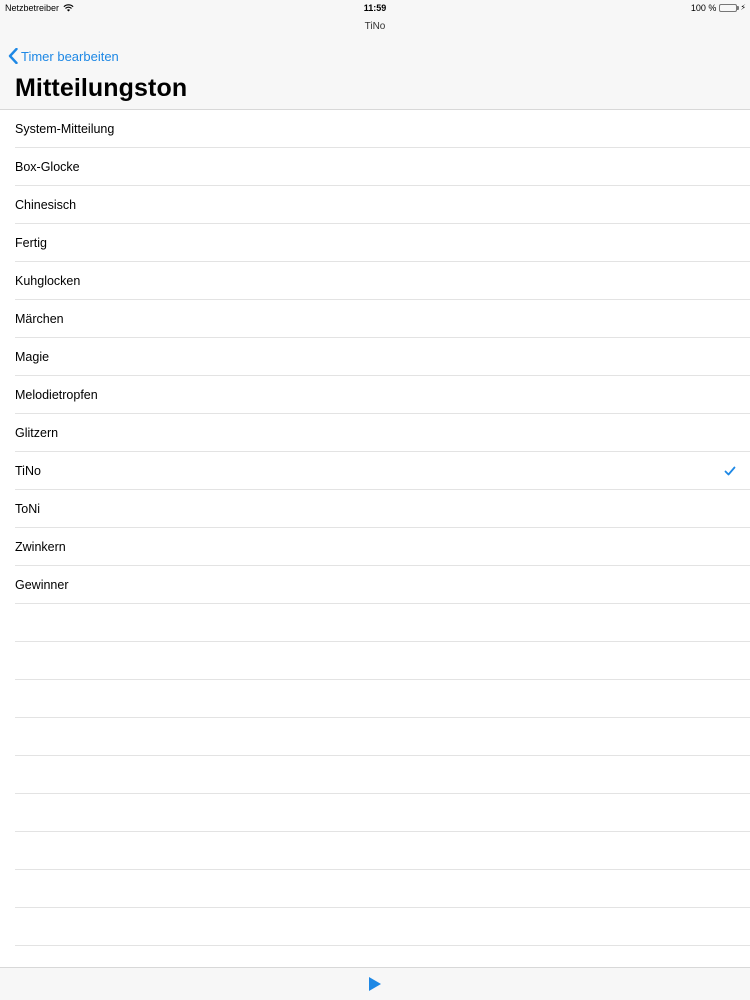 The image size is (750, 1000). Describe the element at coordinates (42, 584) in the screenshot. I see `sound-option-label: Gewinner` at that location.